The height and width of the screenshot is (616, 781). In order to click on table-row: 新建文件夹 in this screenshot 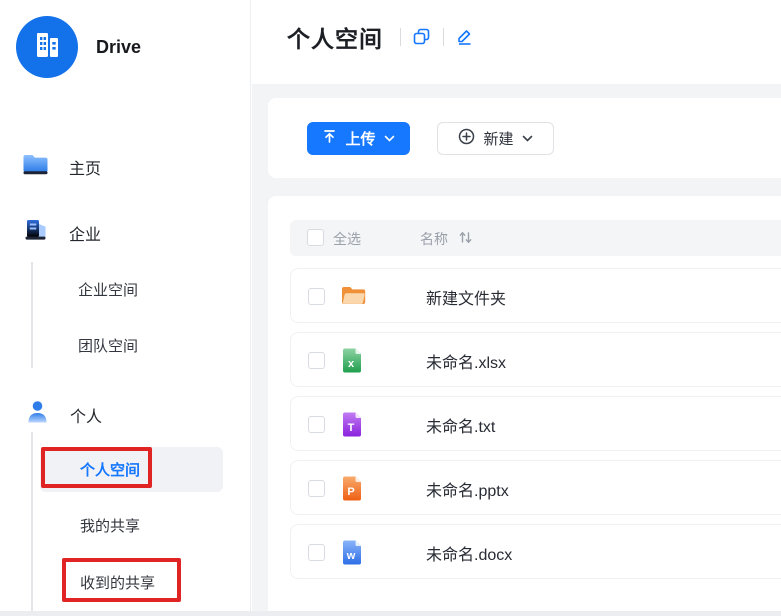, I will do `click(535, 295)`.